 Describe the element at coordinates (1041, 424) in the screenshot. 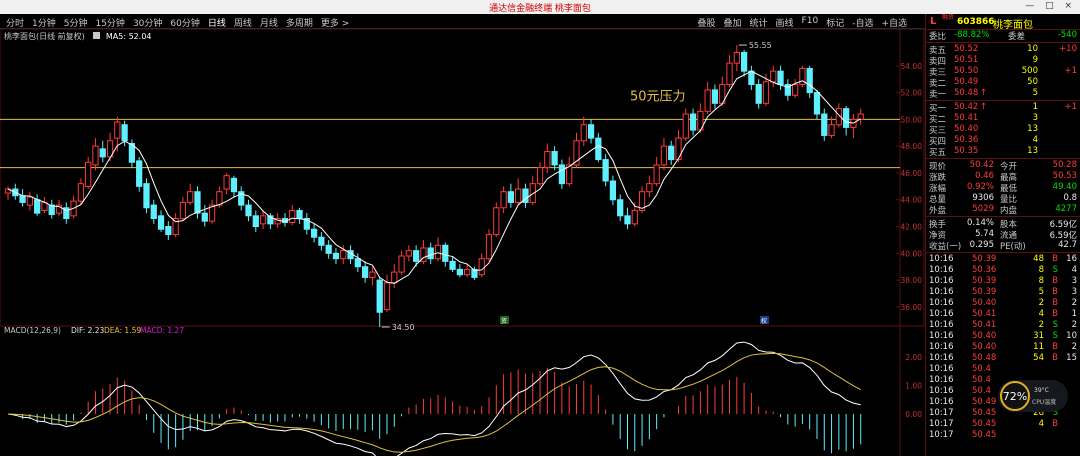

I see `tick-volume: 4` at that location.